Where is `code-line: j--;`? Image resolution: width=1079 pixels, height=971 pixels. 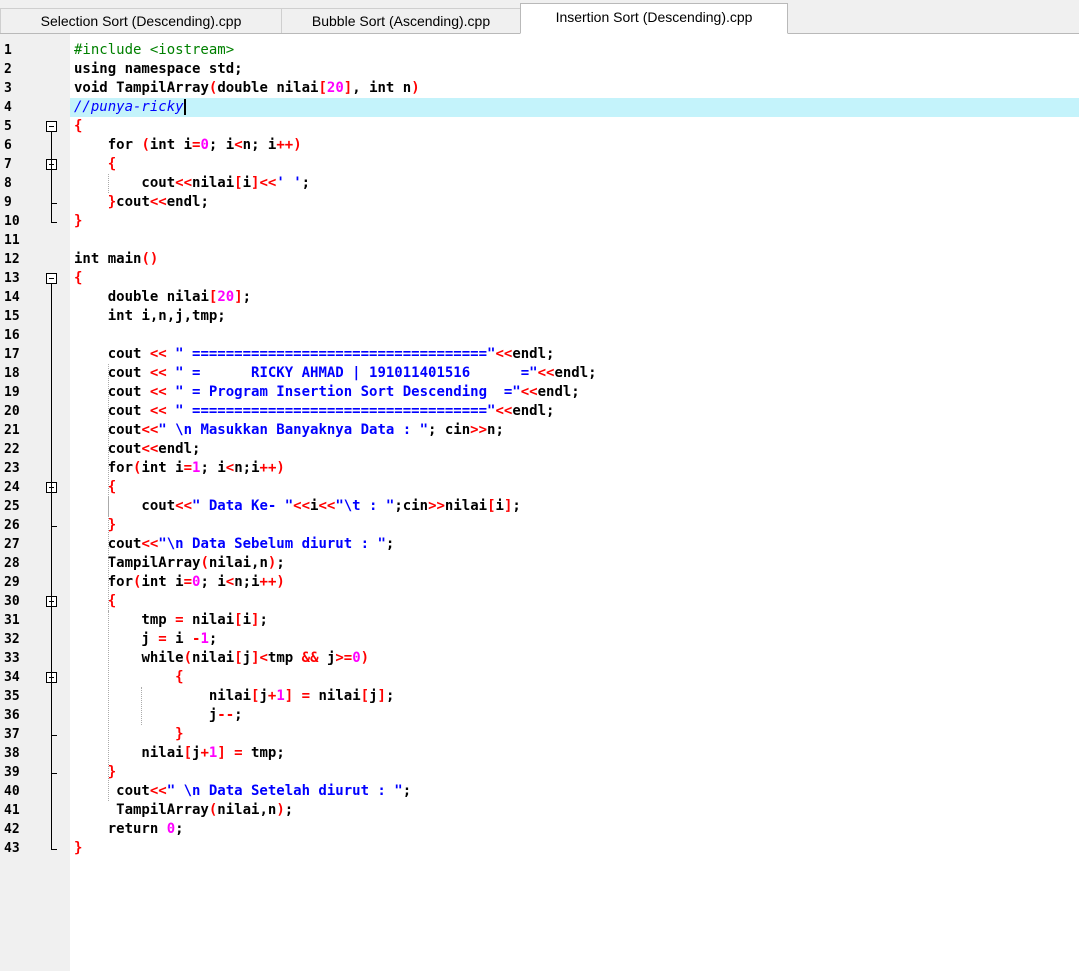
code-line: j--; is located at coordinates (574, 715).